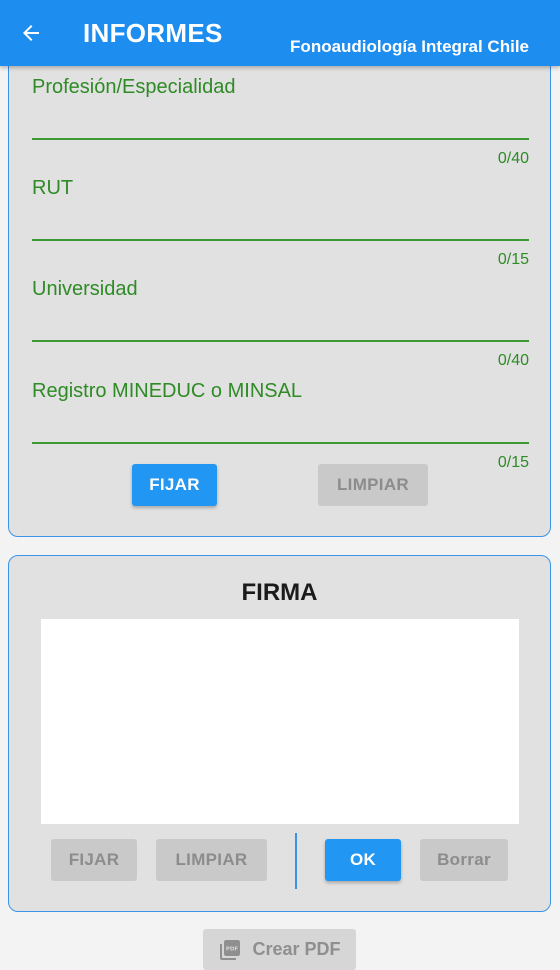 This screenshot has height=970, width=560. Describe the element at coordinates (280, 139) in the screenshot. I see `profession-underline` at that location.